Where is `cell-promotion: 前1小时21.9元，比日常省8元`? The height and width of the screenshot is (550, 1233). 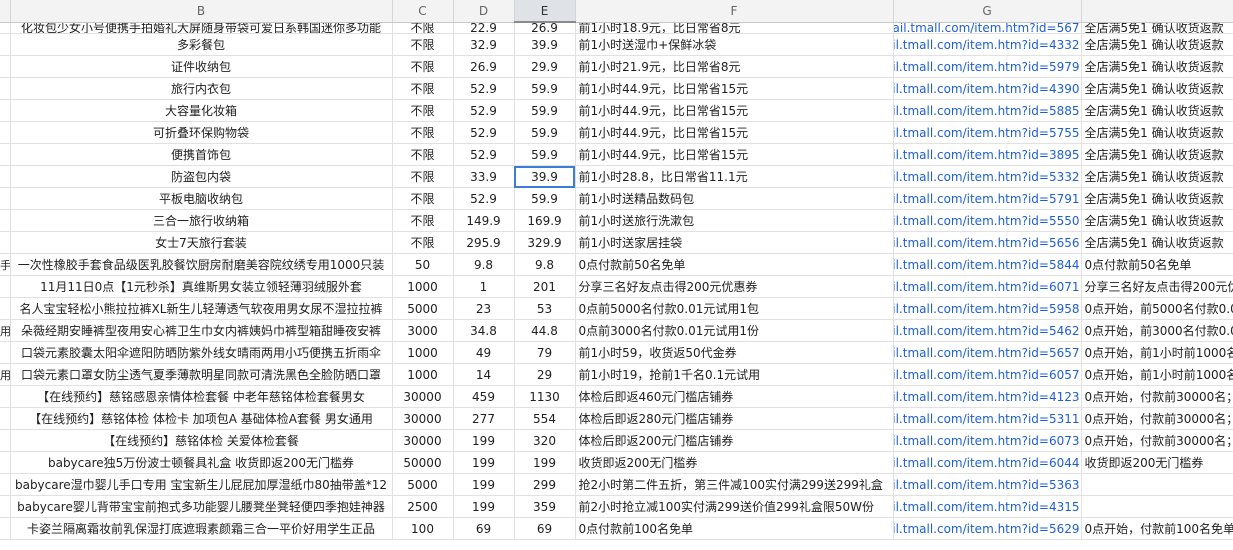 cell-promotion: 前1小时21.9元，比日常省8元 is located at coordinates (734, 66).